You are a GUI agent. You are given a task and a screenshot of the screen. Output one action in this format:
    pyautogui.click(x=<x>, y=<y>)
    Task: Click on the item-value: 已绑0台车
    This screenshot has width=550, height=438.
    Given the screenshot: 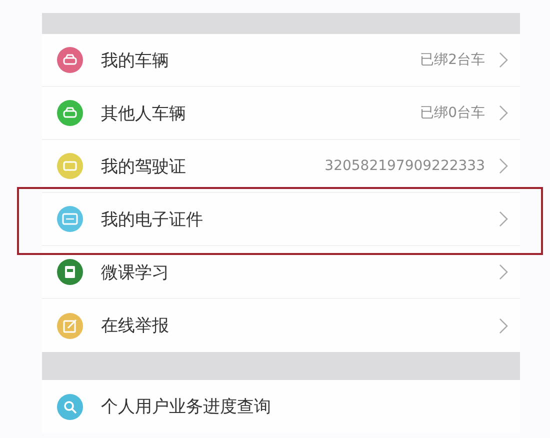 What is the action you would take?
    pyautogui.click(x=452, y=113)
    